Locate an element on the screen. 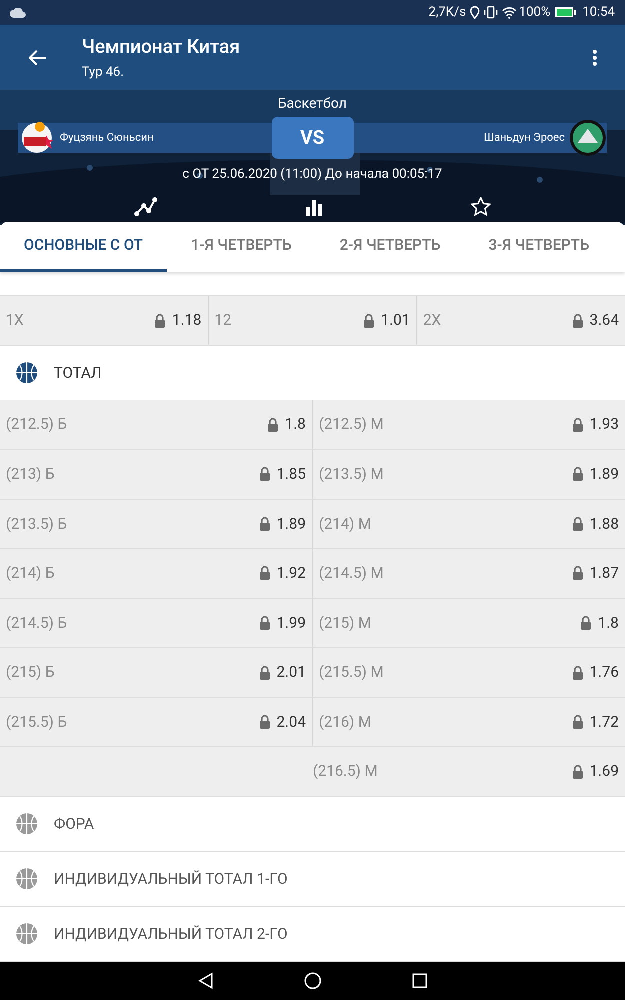 This screenshot has height=1000, width=625. star-icon is located at coordinates (481, 206).